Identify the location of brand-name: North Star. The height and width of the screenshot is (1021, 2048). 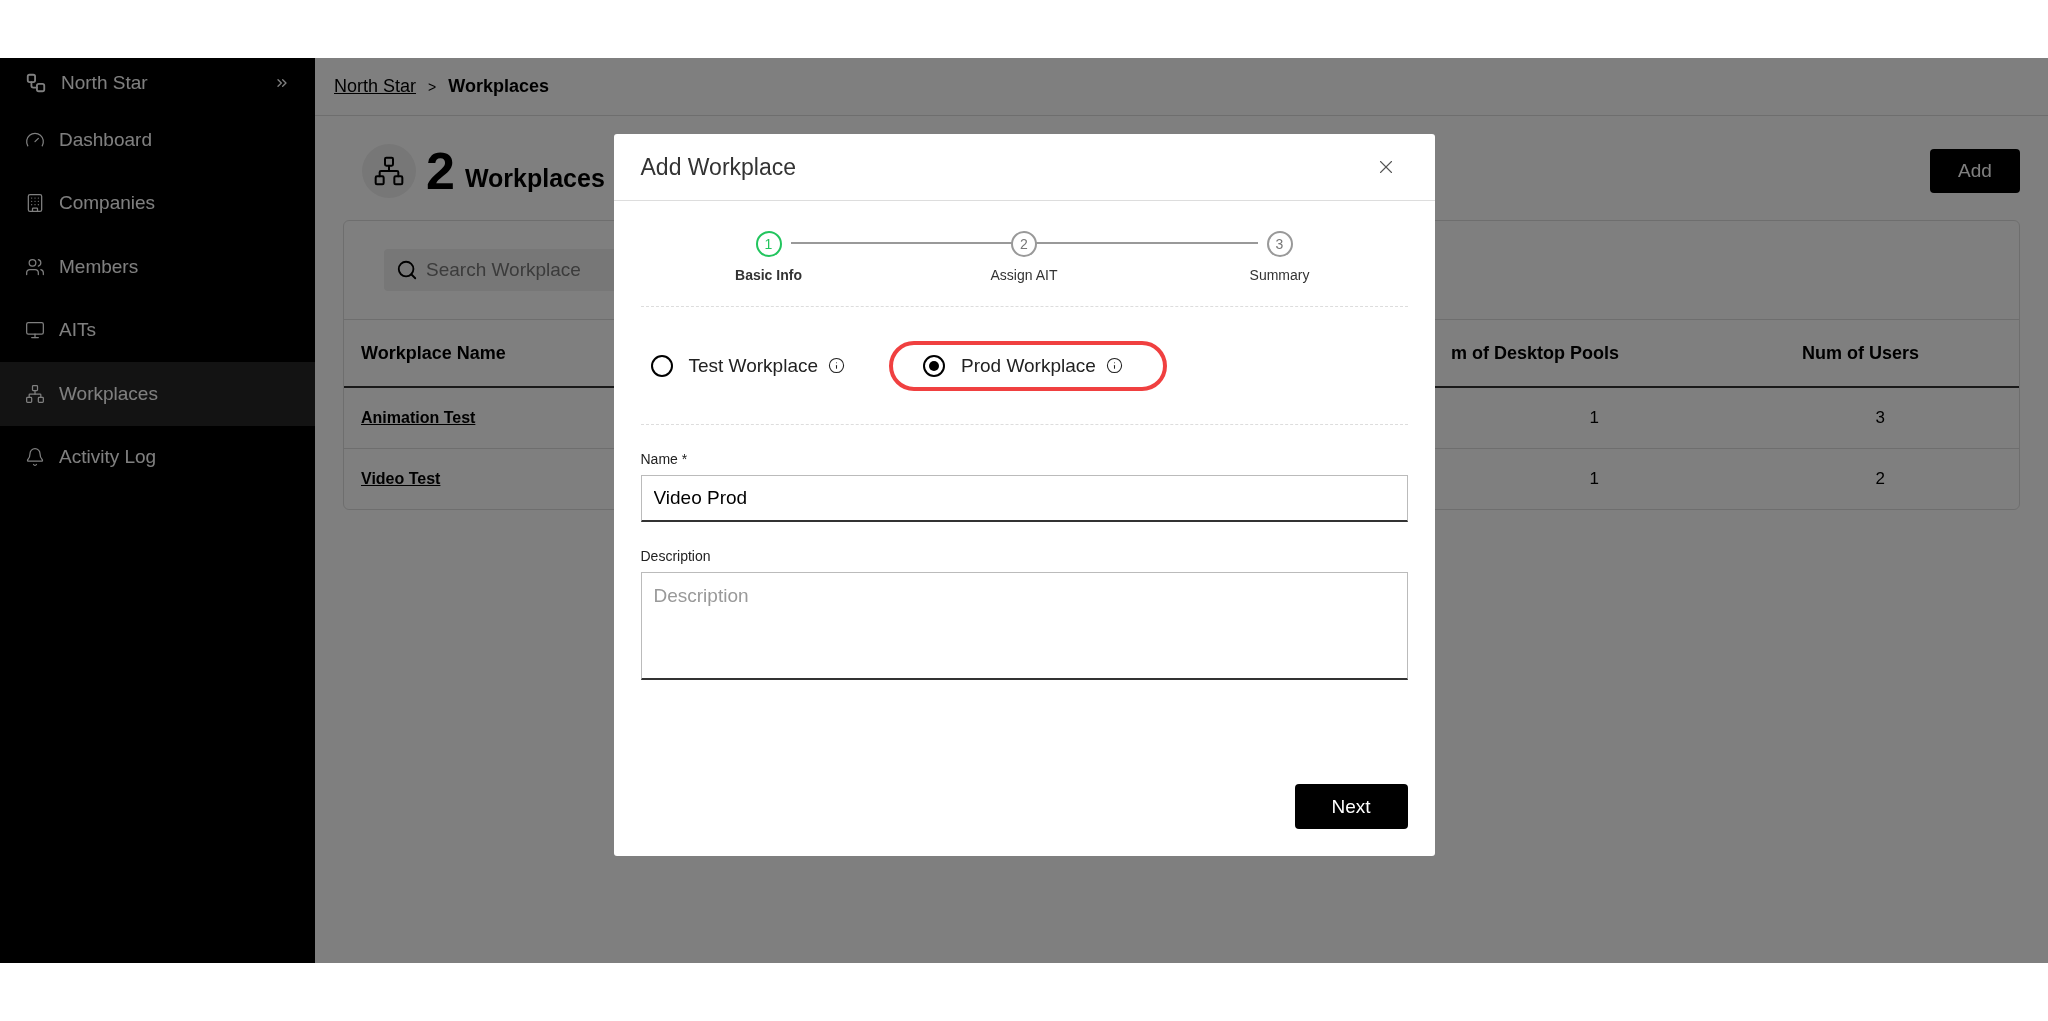
(105, 83).